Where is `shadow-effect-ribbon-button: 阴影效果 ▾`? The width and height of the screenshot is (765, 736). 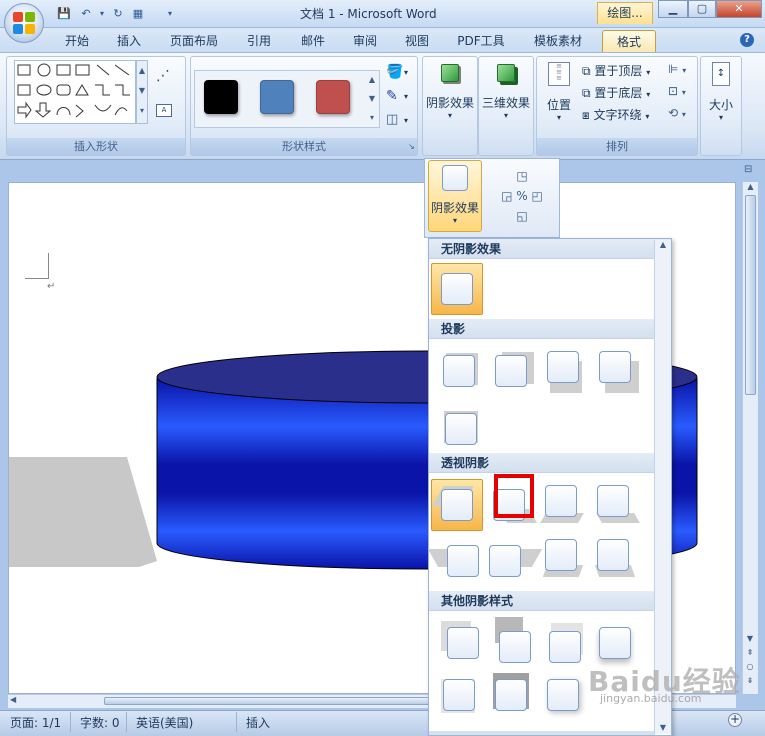
shadow-effect-ribbon-button: 阴影效果 ▾ is located at coordinates (450, 94).